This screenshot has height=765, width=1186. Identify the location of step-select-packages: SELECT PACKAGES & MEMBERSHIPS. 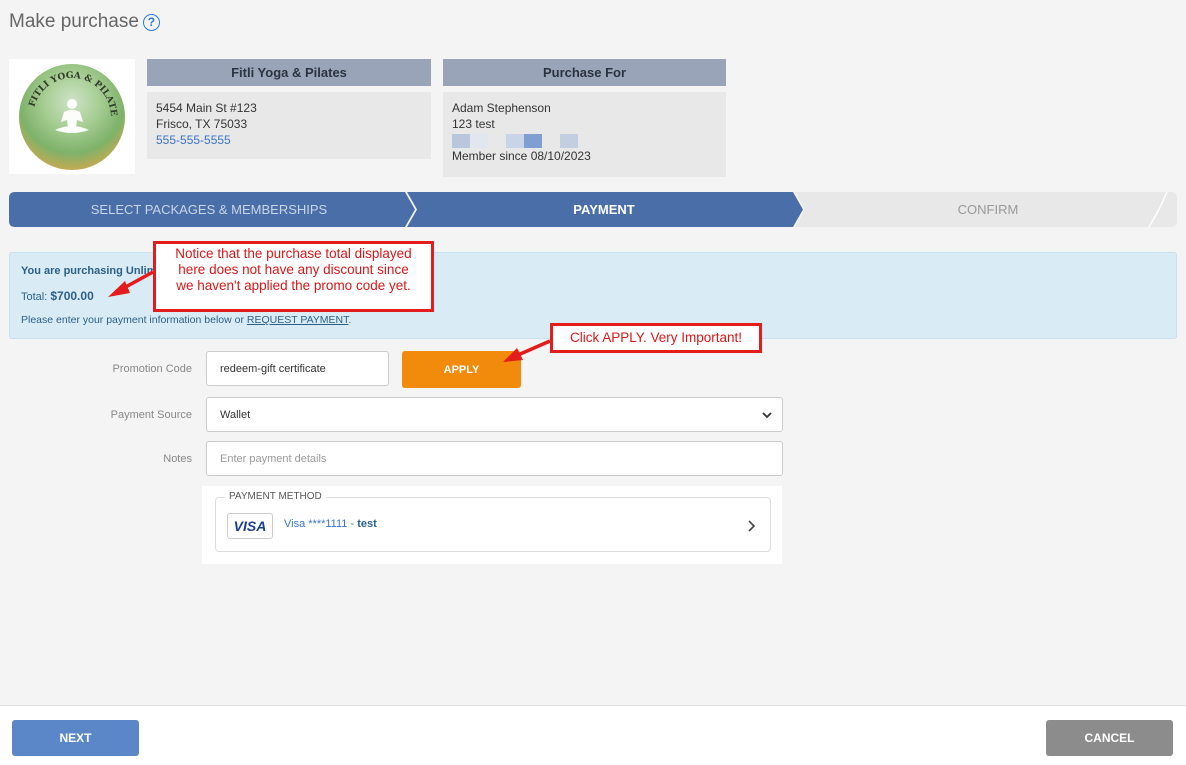
(209, 209).